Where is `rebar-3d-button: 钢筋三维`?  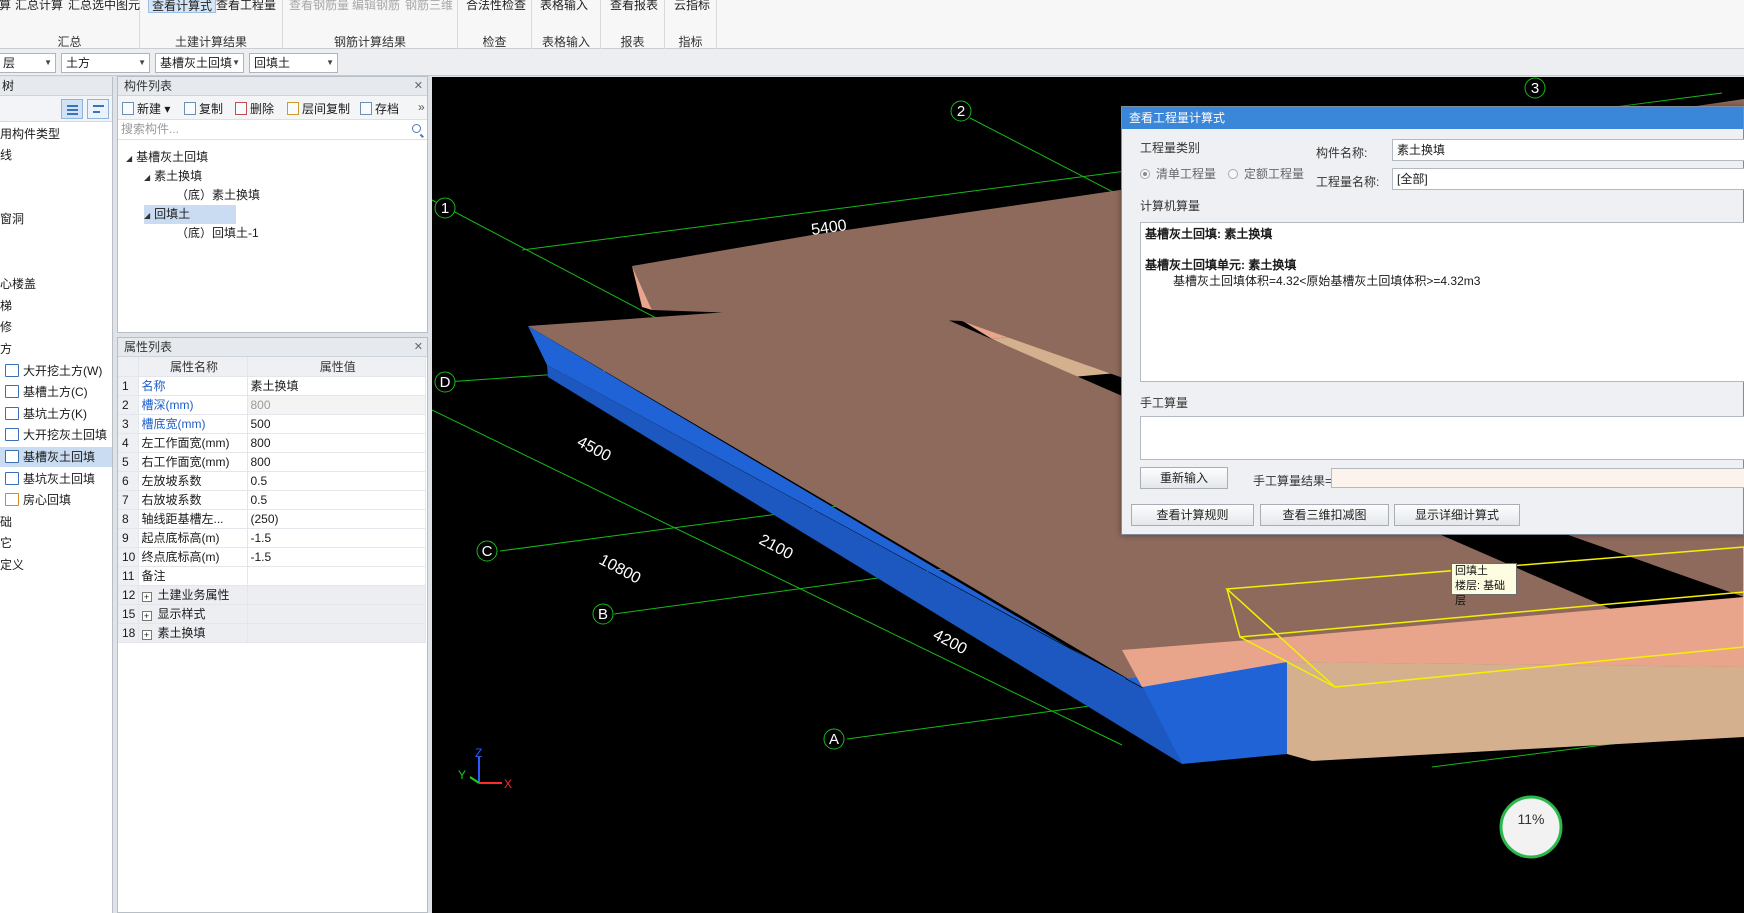 rebar-3d-button: 钢筋三维 is located at coordinates (429, 6).